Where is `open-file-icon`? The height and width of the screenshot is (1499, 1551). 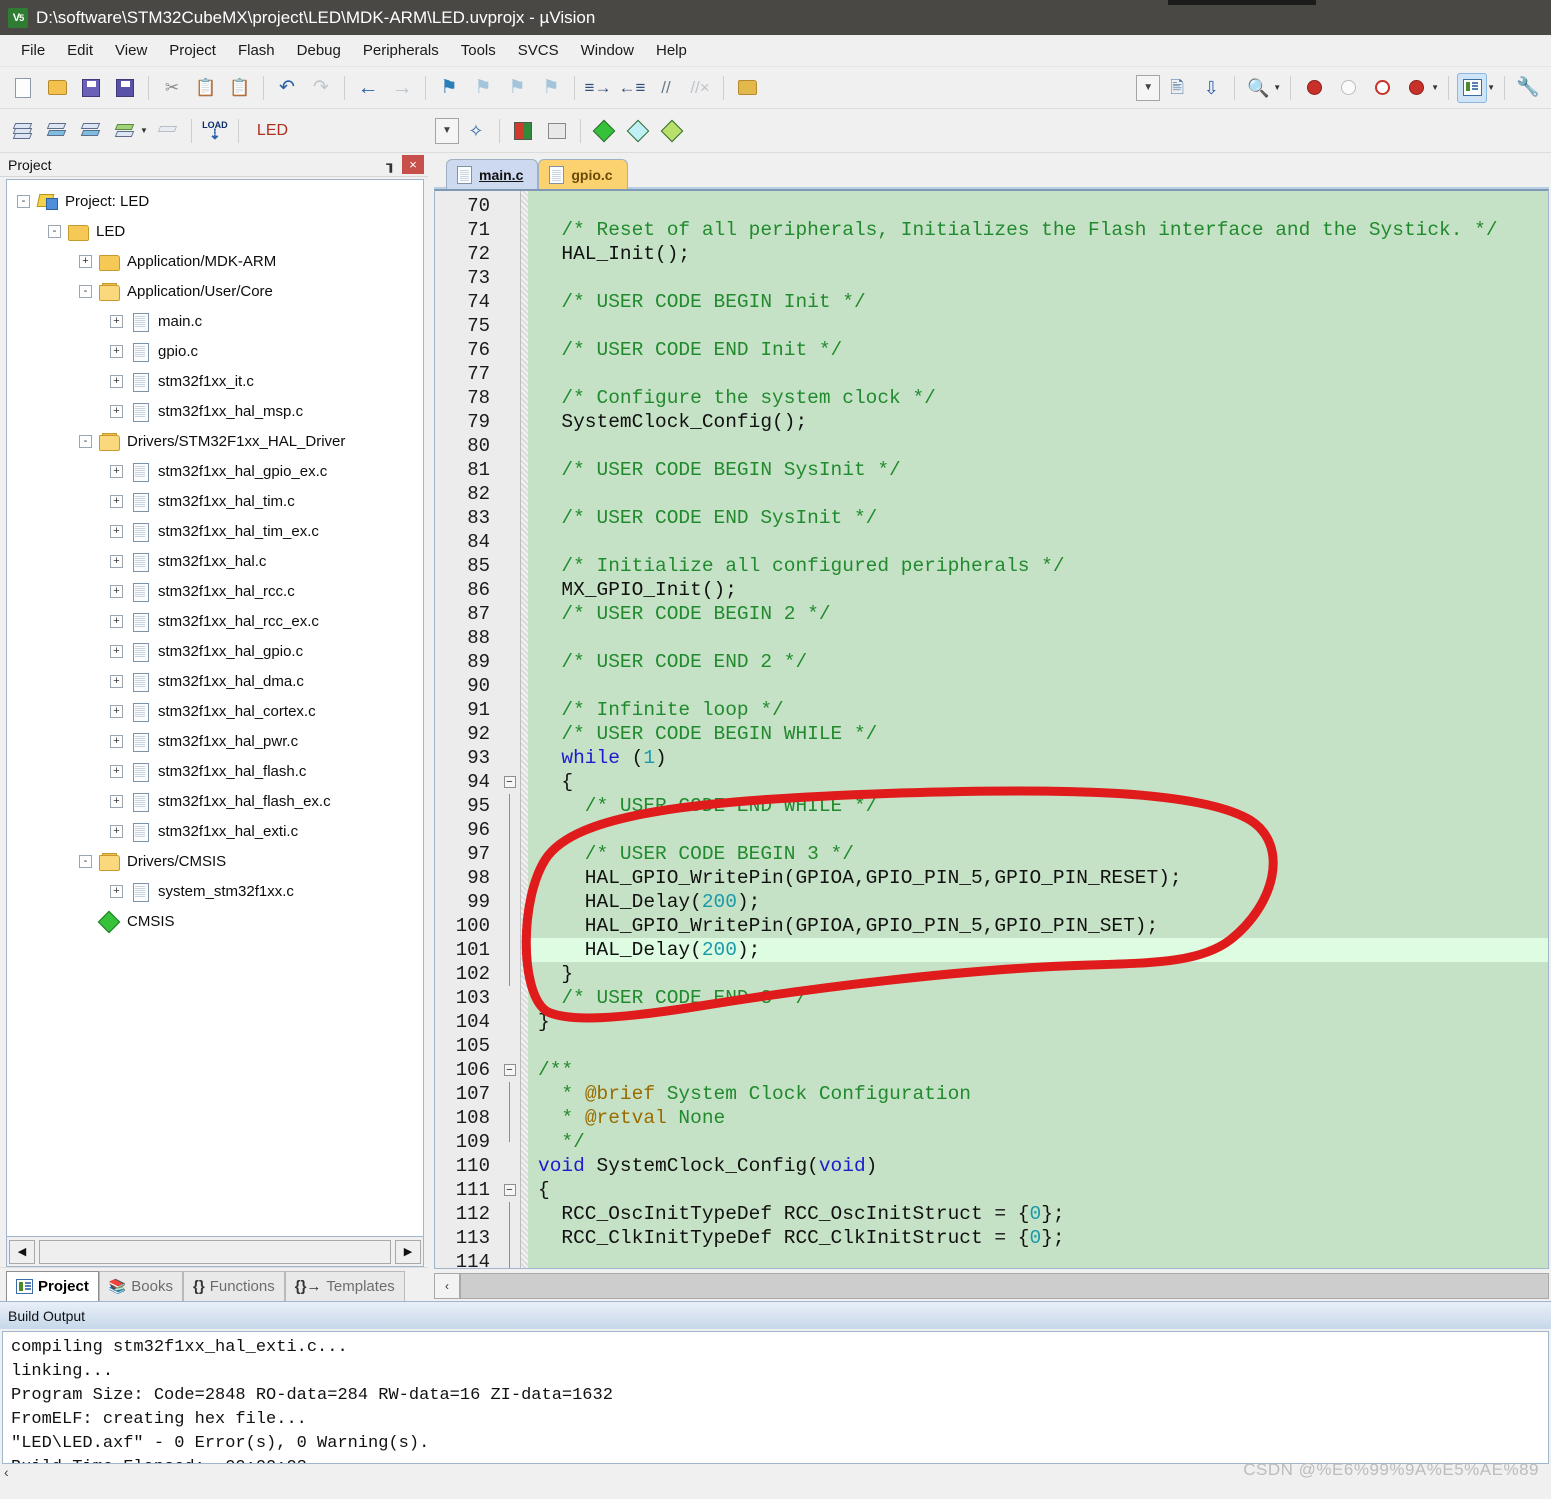
open-file-icon is located at coordinates (57, 88).